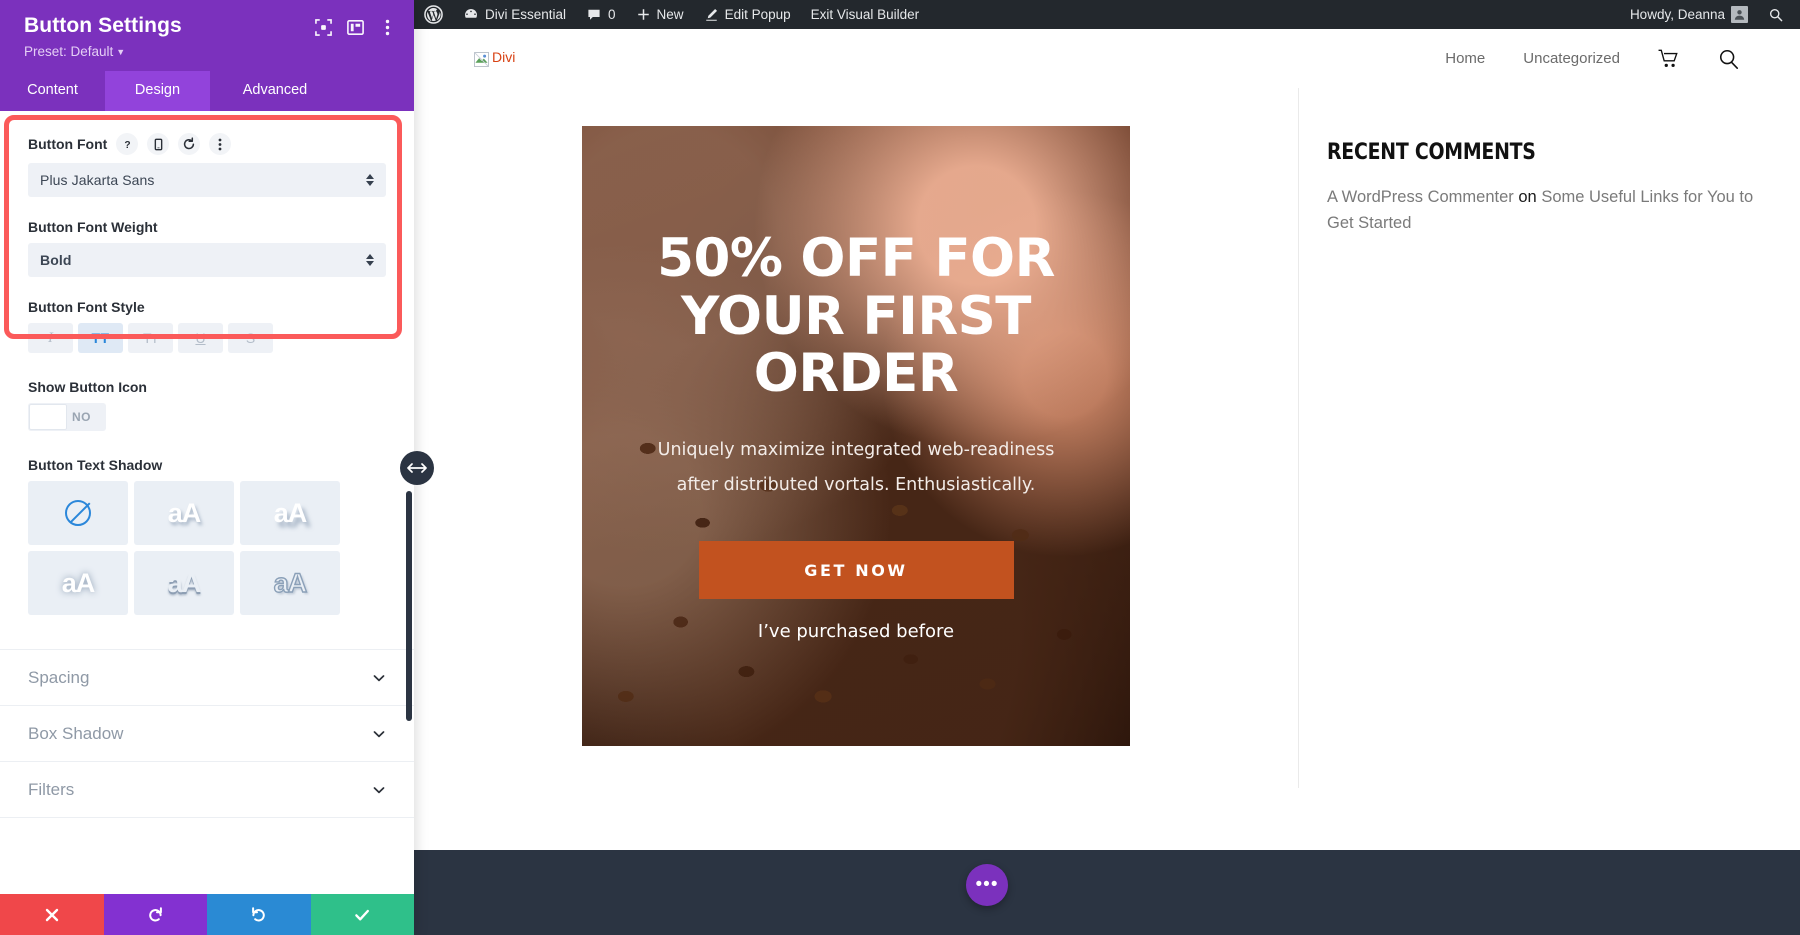 This screenshot has height=935, width=1800. What do you see at coordinates (275, 91) in the screenshot?
I see `tab-advanced: Advanced` at bounding box center [275, 91].